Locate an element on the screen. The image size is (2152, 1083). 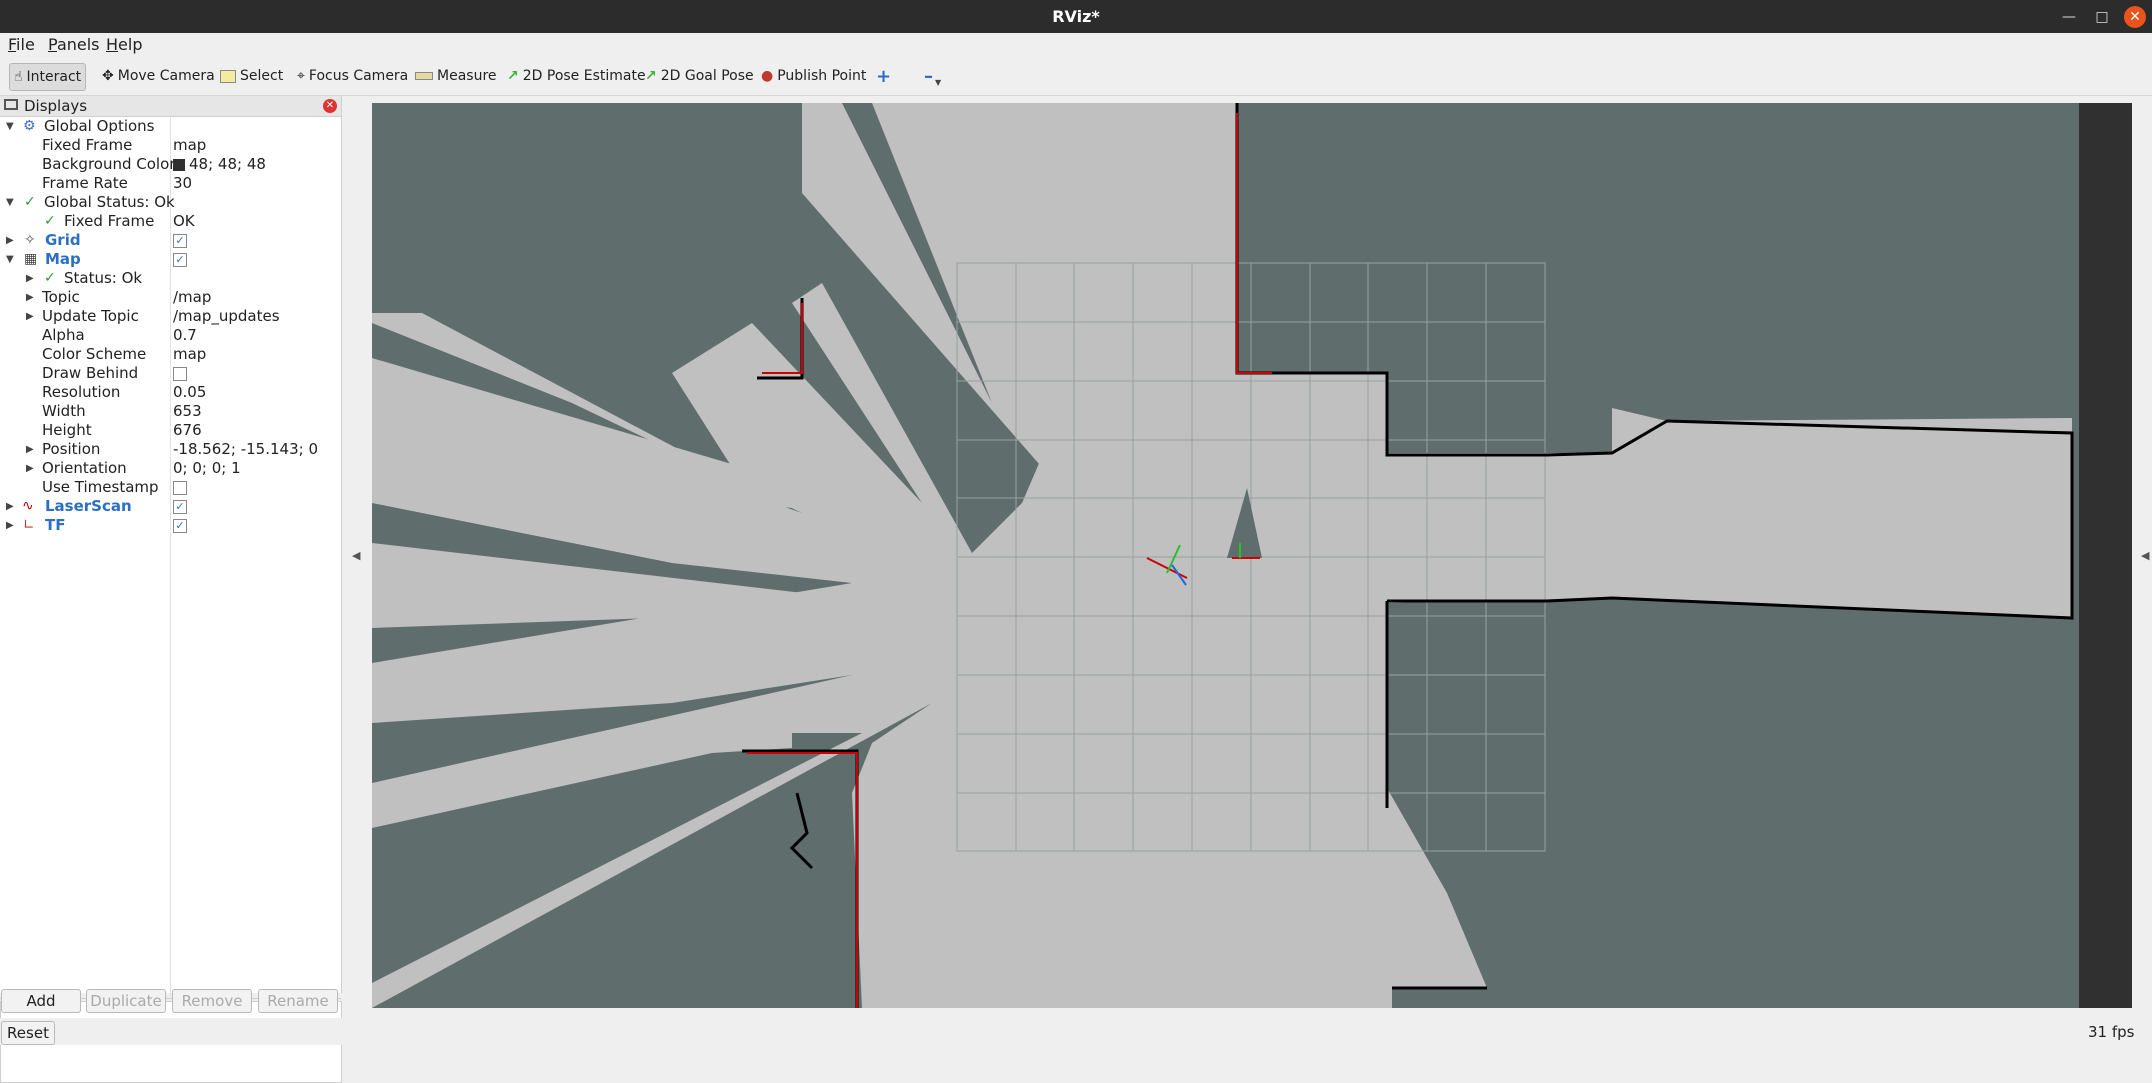
tree-row-update-topic: ▶ Update Topic /map_updates is located at coordinates (170, 316).